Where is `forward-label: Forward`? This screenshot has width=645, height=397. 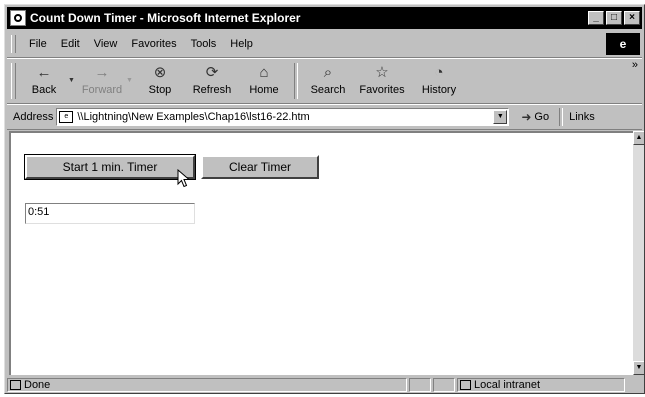
forward-label: Forward is located at coordinates (102, 90).